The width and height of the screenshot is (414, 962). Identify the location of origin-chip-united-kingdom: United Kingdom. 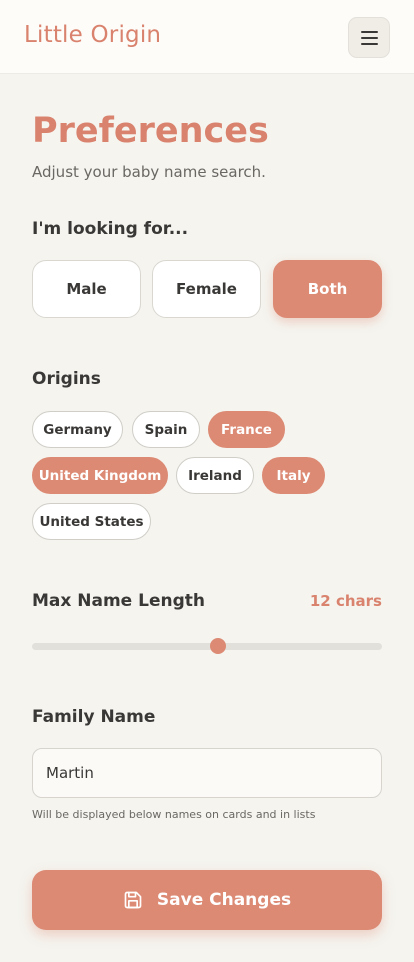
(100, 475).